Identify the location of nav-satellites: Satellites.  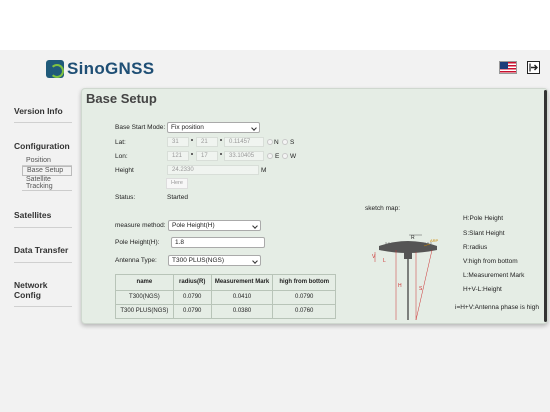
(43, 215).